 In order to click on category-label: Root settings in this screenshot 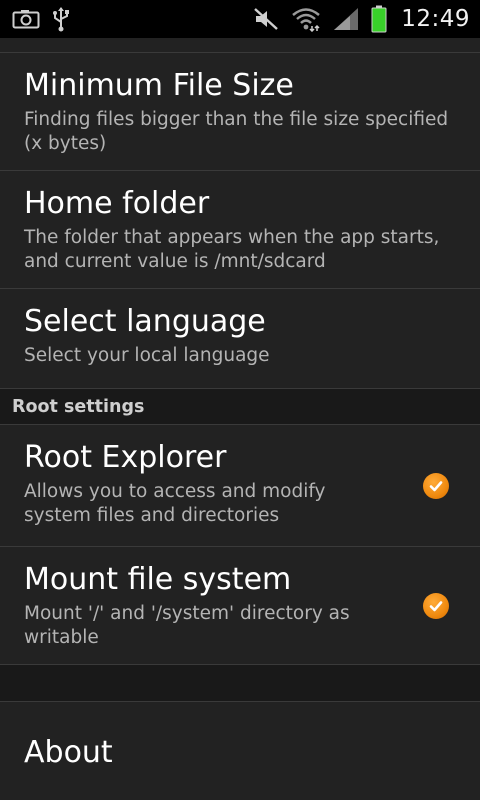, I will do `click(78, 406)`.